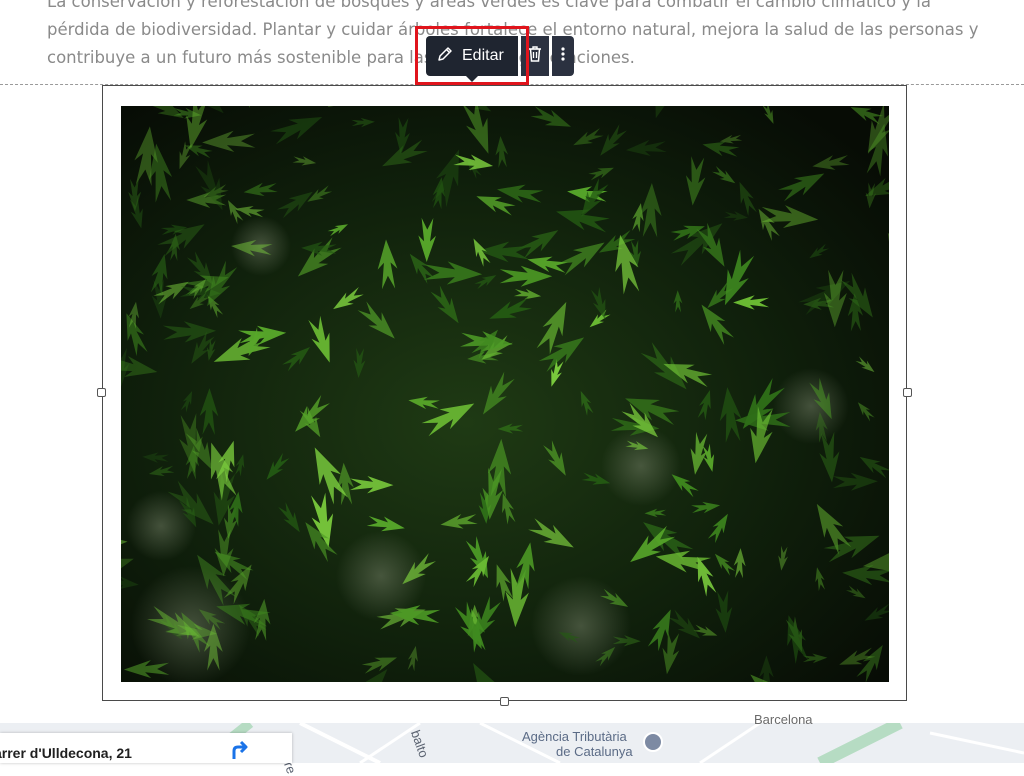  What do you see at coordinates (146, 748) in the screenshot?
I see `map-place-card: arrer d'Ulldecona, 21` at bounding box center [146, 748].